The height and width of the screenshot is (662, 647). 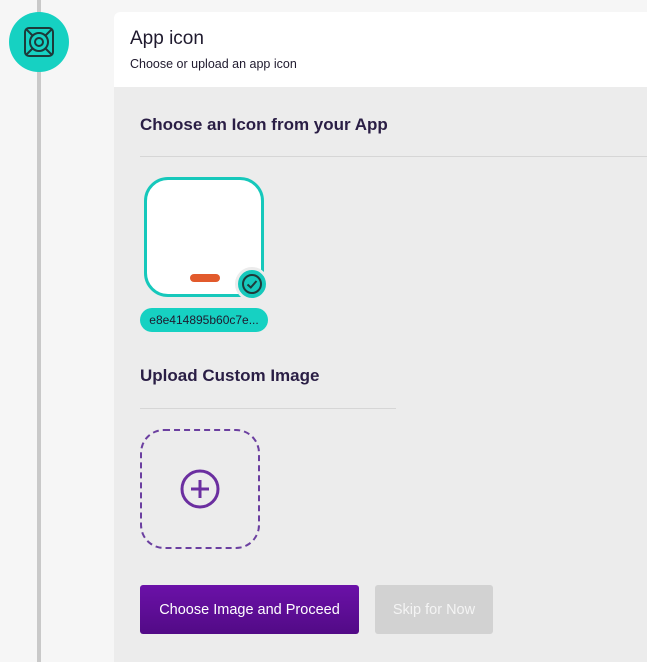 I want to click on card-title: App icon, so click(x=167, y=38).